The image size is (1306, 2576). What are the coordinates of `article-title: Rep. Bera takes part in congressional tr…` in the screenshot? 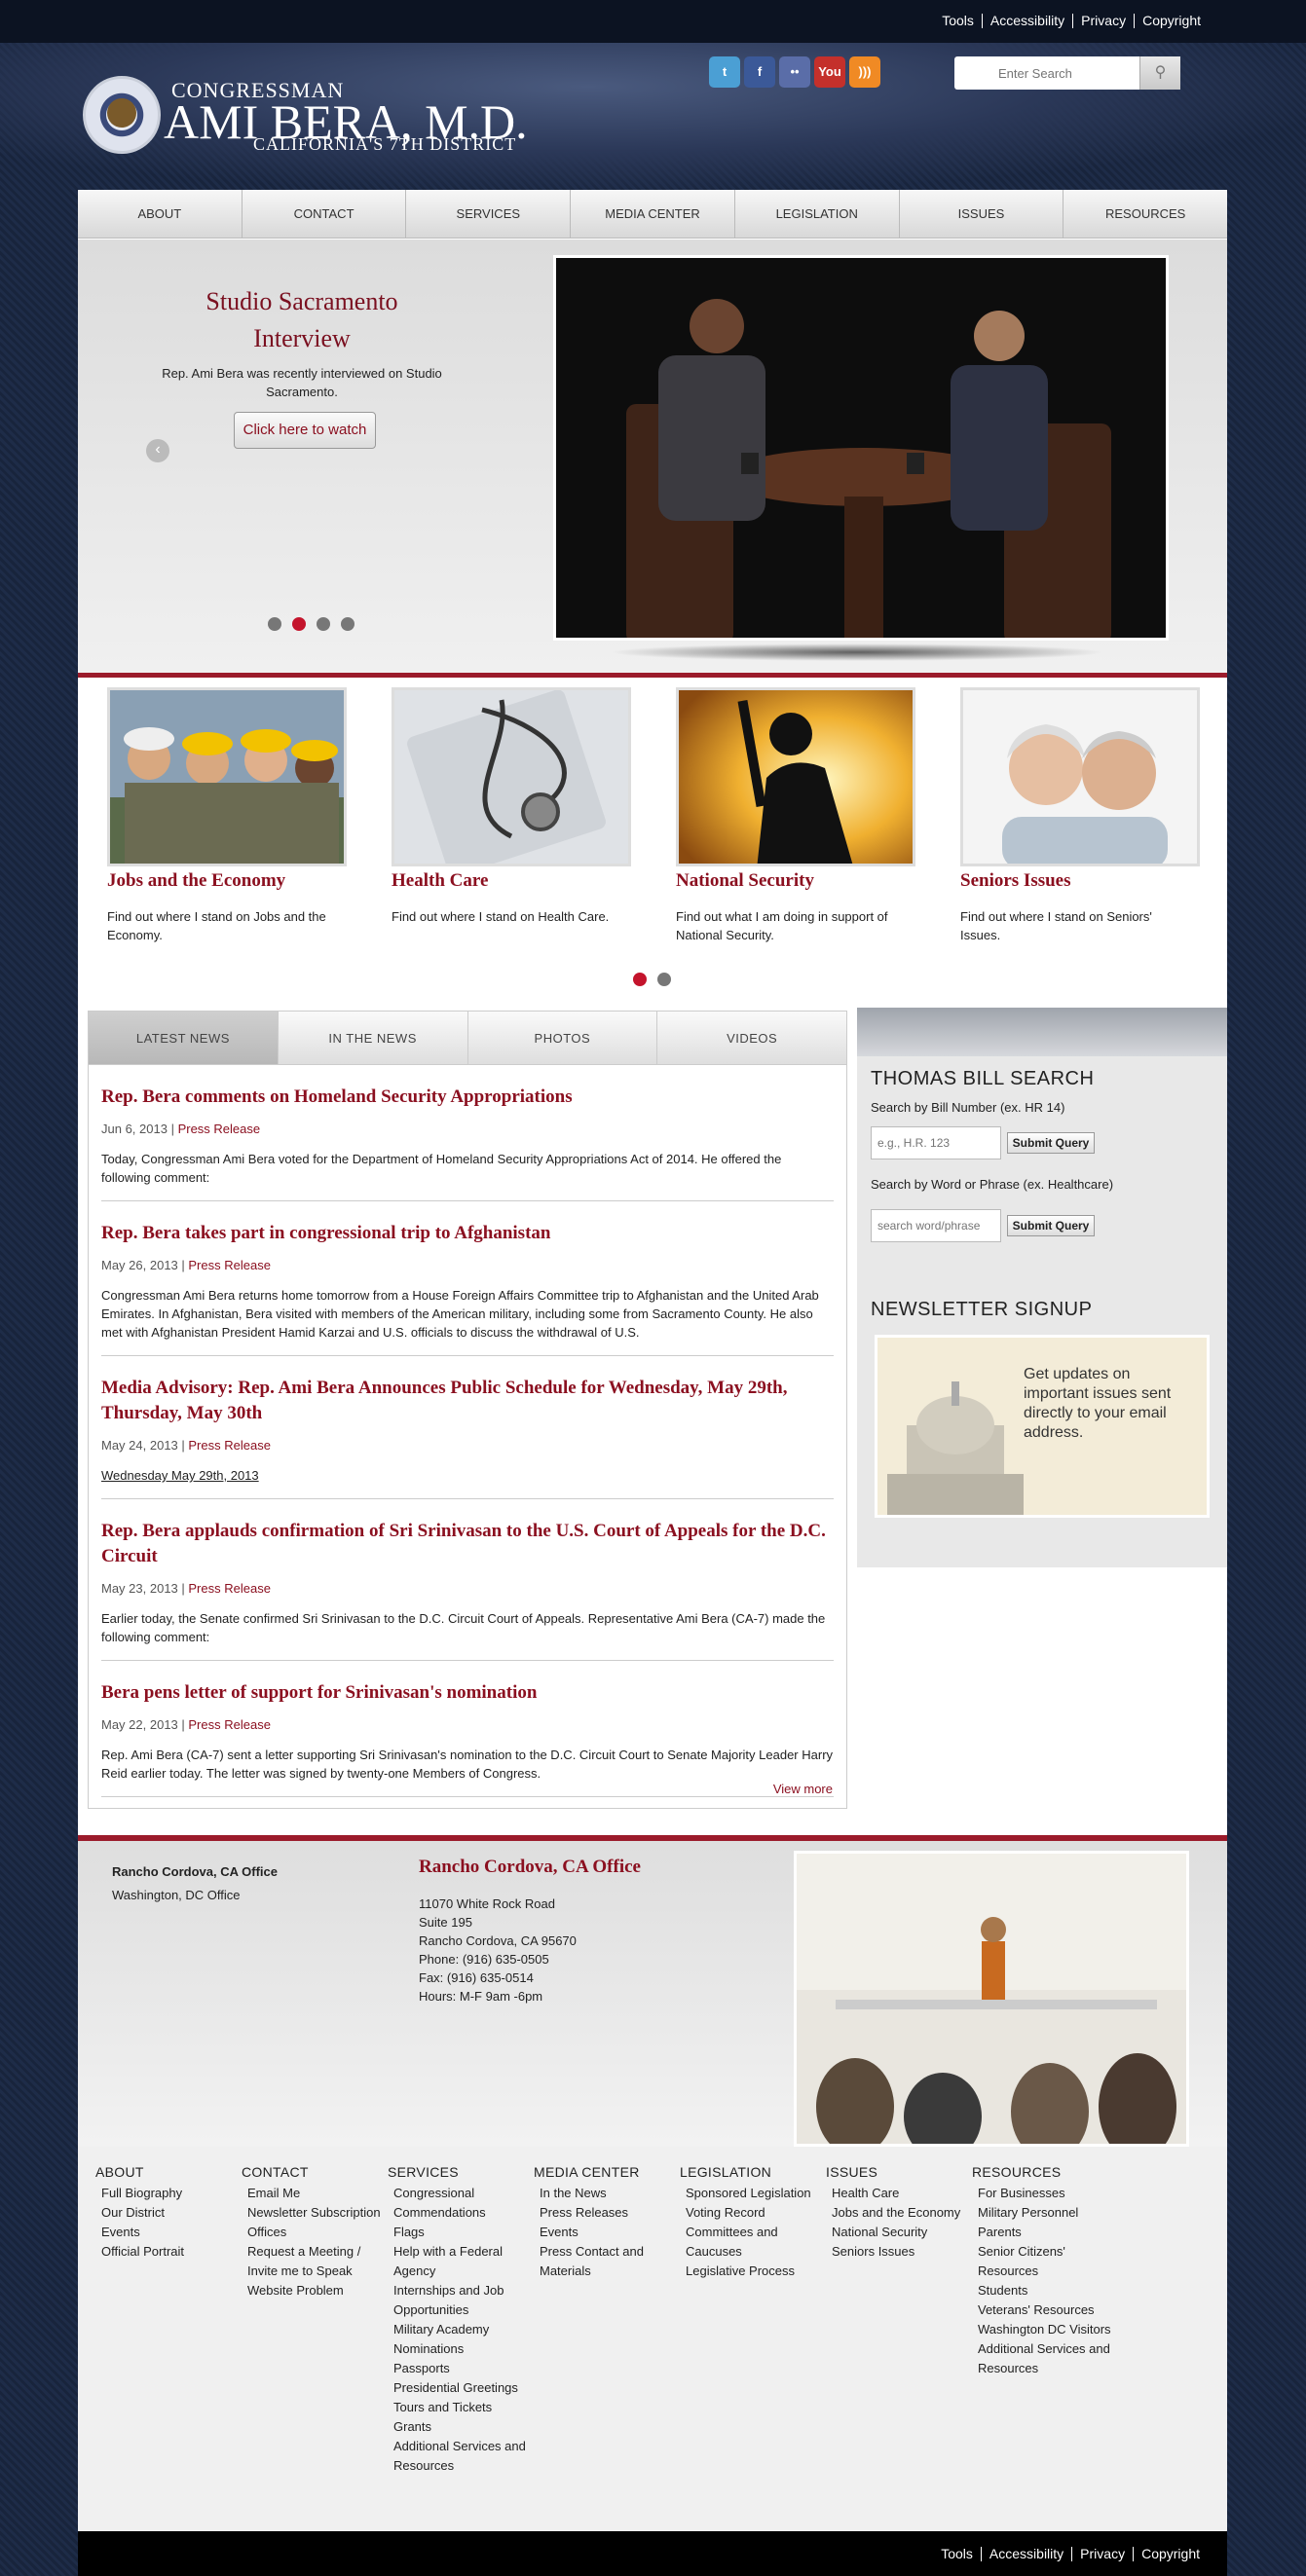 It's located at (467, 1233).